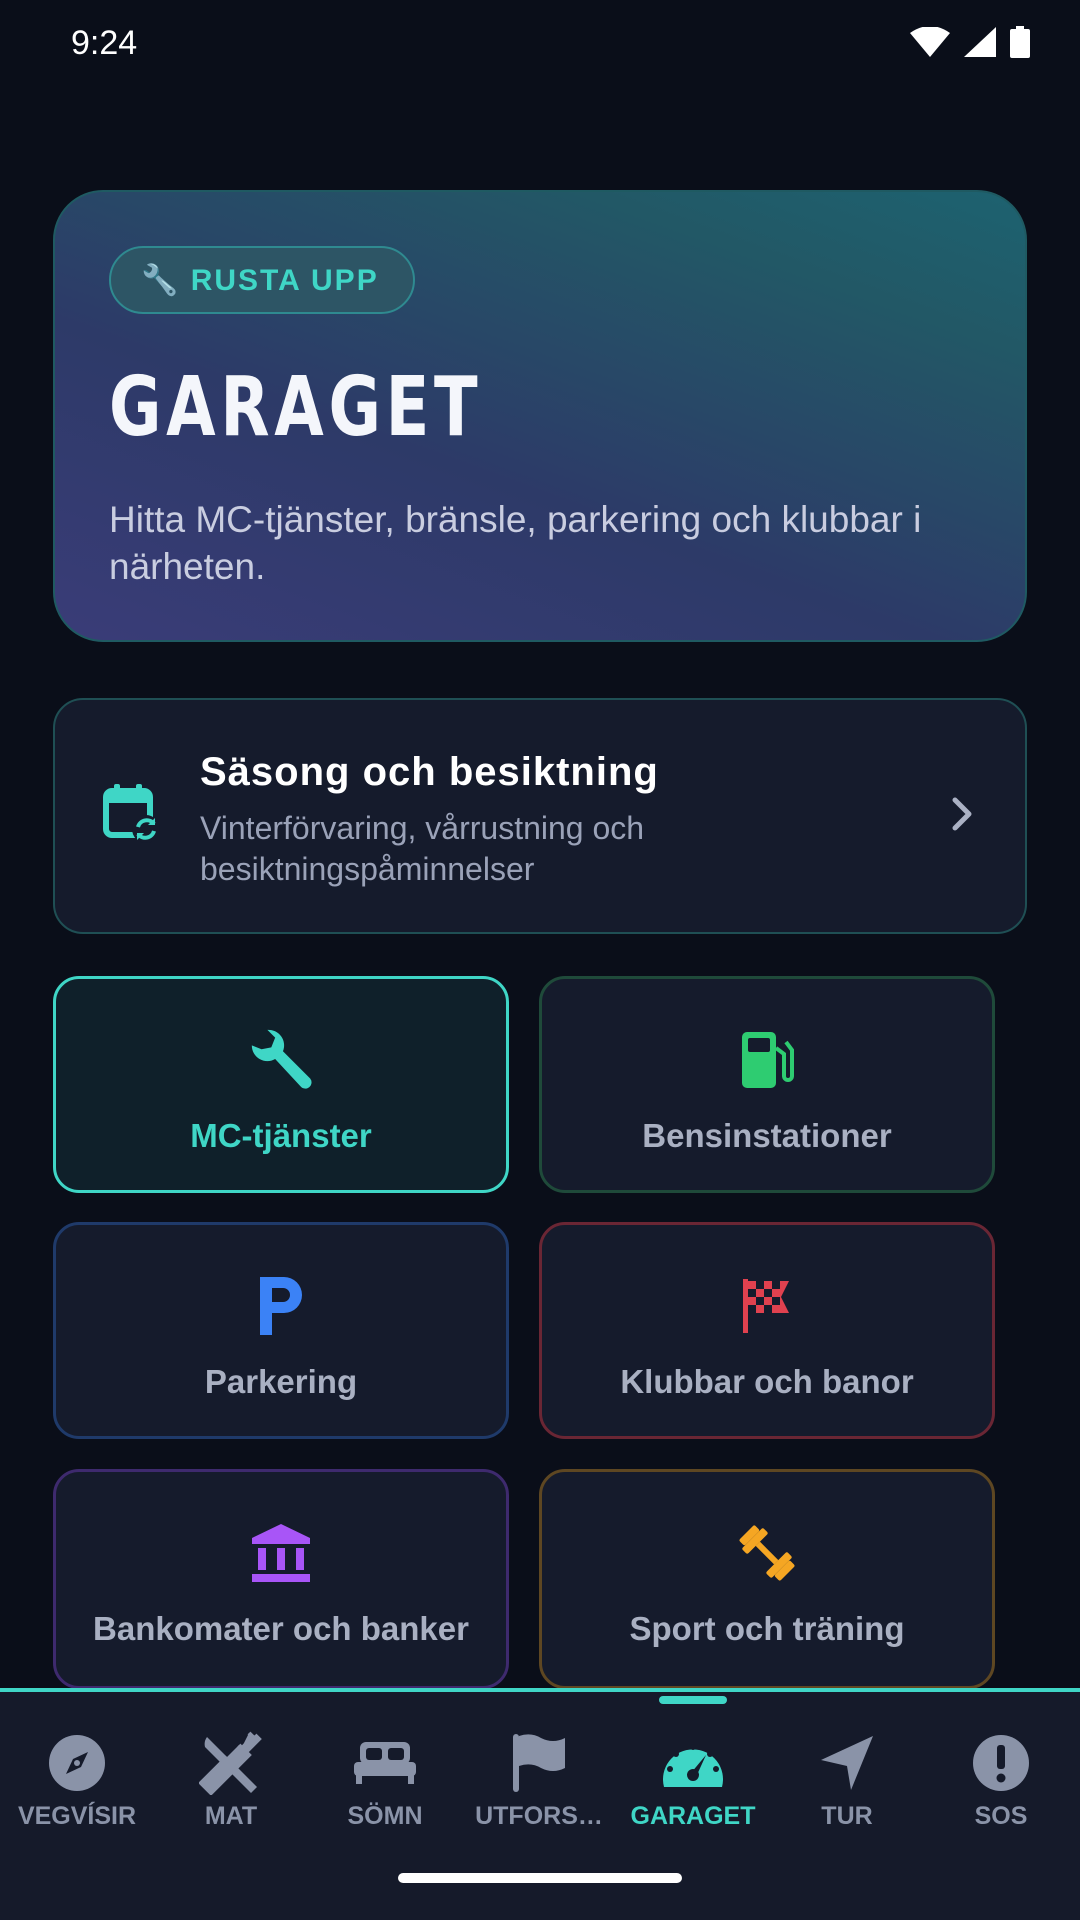 Image resolution: width=1080 pixels, height=1920 pixels. I want to click on dumbbell-icon, so click(767, 1553).